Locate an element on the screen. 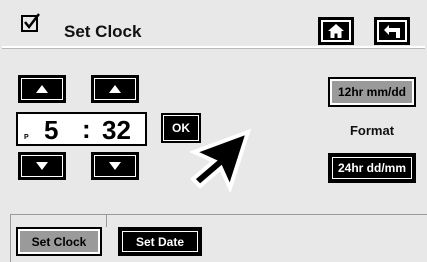  hour-down-button is located at coordinates (42, 166).